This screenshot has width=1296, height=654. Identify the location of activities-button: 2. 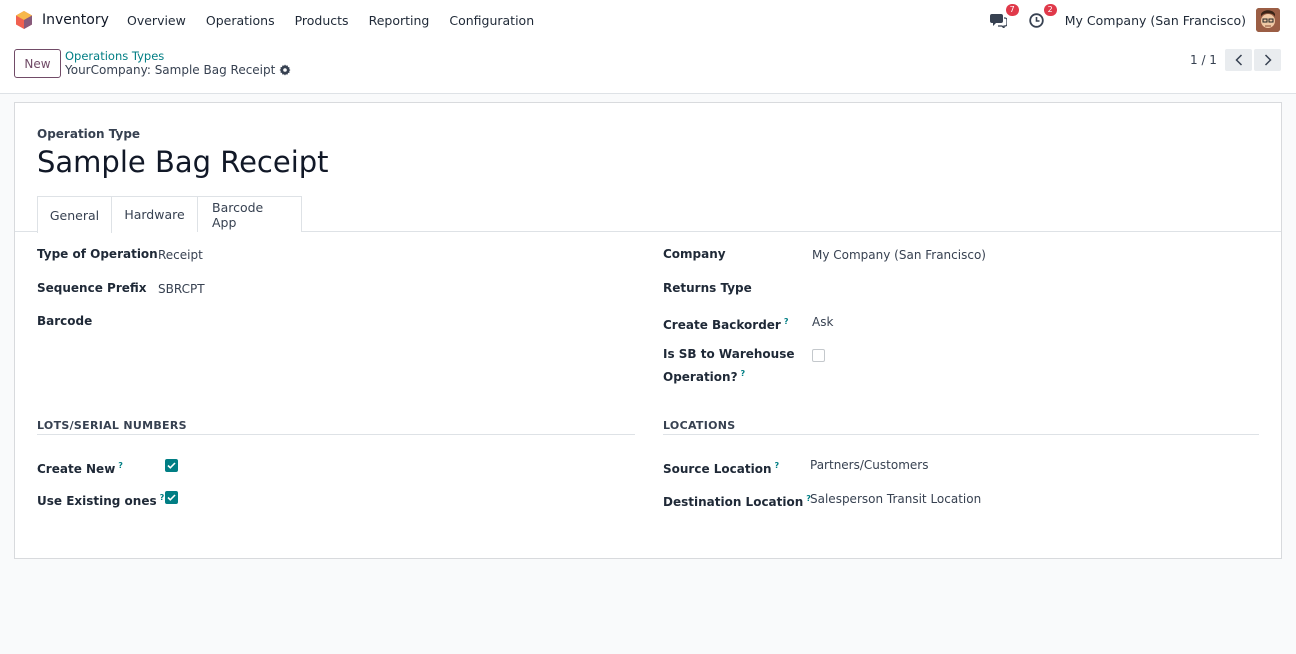
(1042, 17).